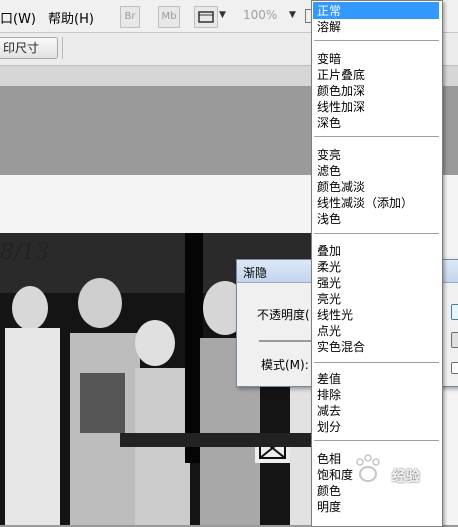 This screenshot has width=458, height=527. What do you see at coordinates (255, 273) in the screenshot?
I see `dialog-title: 渐隐` at bounding box center [255, 273].